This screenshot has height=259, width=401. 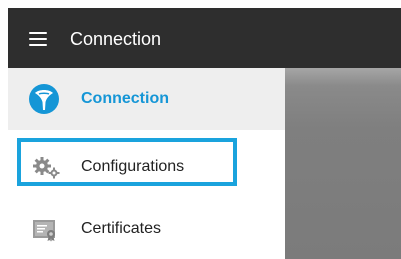 I want to click on app-bar-title: Connection, so click(x=116, y=39).